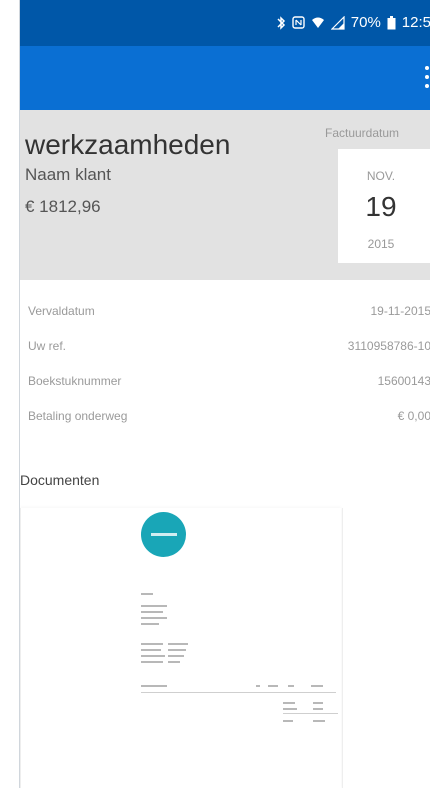  What do you see at coordinates (68, 174) in the screenshot?
I see `client-name: Naam klant` at bounding box center [68, 174].